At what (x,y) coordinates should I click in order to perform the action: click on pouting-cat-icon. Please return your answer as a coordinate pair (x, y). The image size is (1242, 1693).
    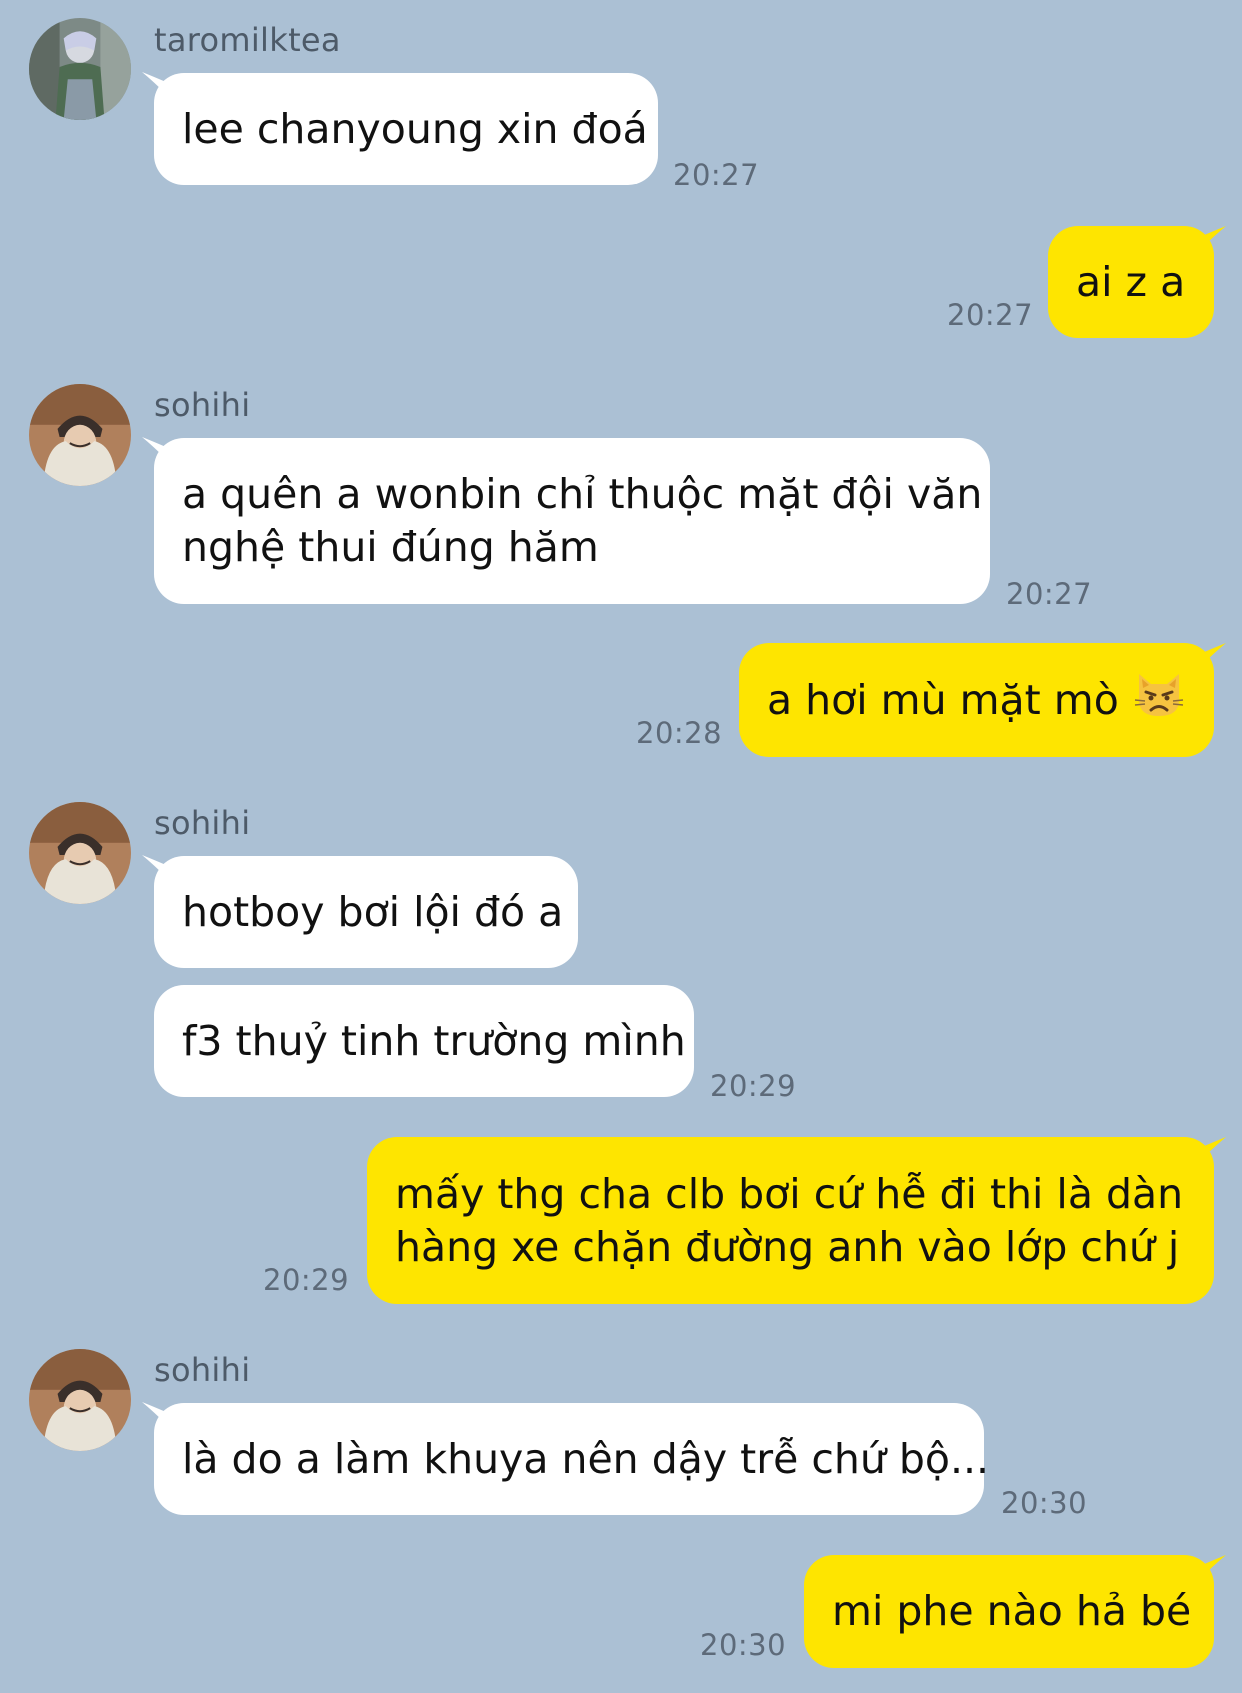
    Looking at the image, I should click on (1159, 700).